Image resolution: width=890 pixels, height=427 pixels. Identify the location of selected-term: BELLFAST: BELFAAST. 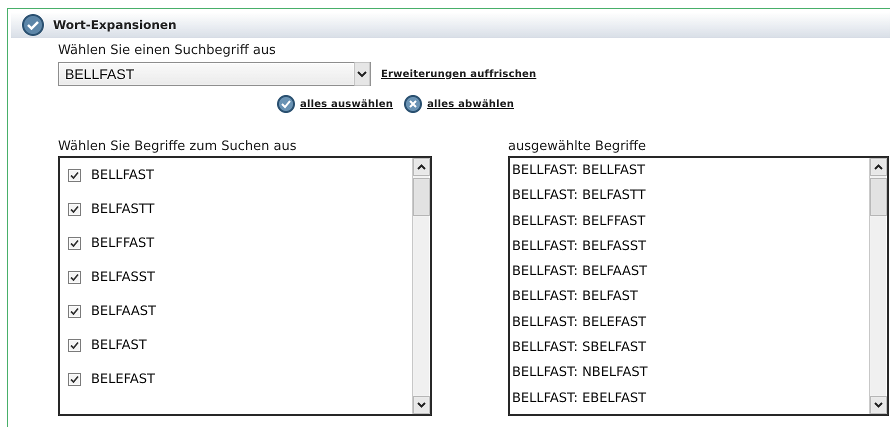
(689, 271).